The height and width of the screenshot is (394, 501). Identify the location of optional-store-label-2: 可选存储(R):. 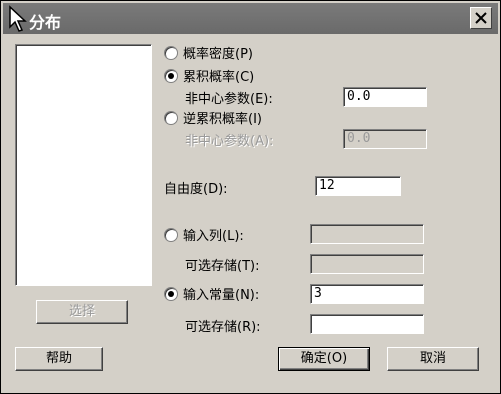
(223, 327).